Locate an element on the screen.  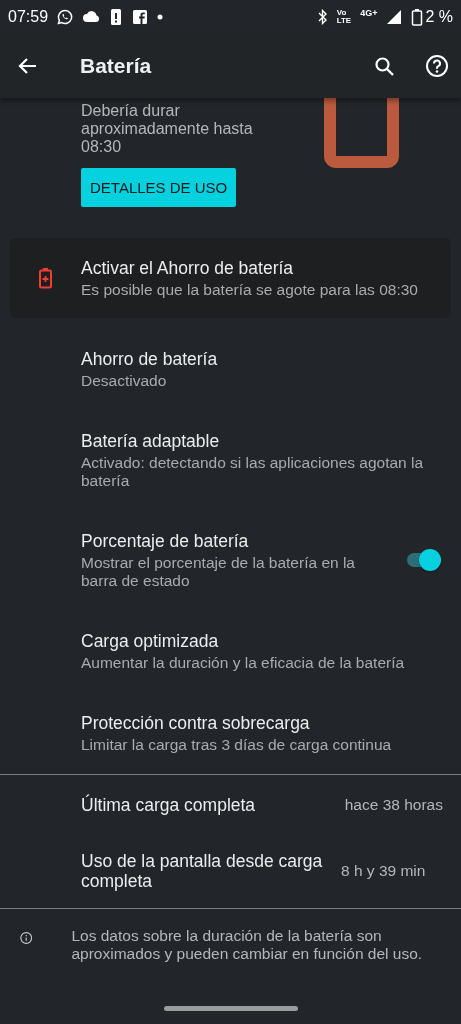
volte-label: Vo is located at coordinates (342, 13).